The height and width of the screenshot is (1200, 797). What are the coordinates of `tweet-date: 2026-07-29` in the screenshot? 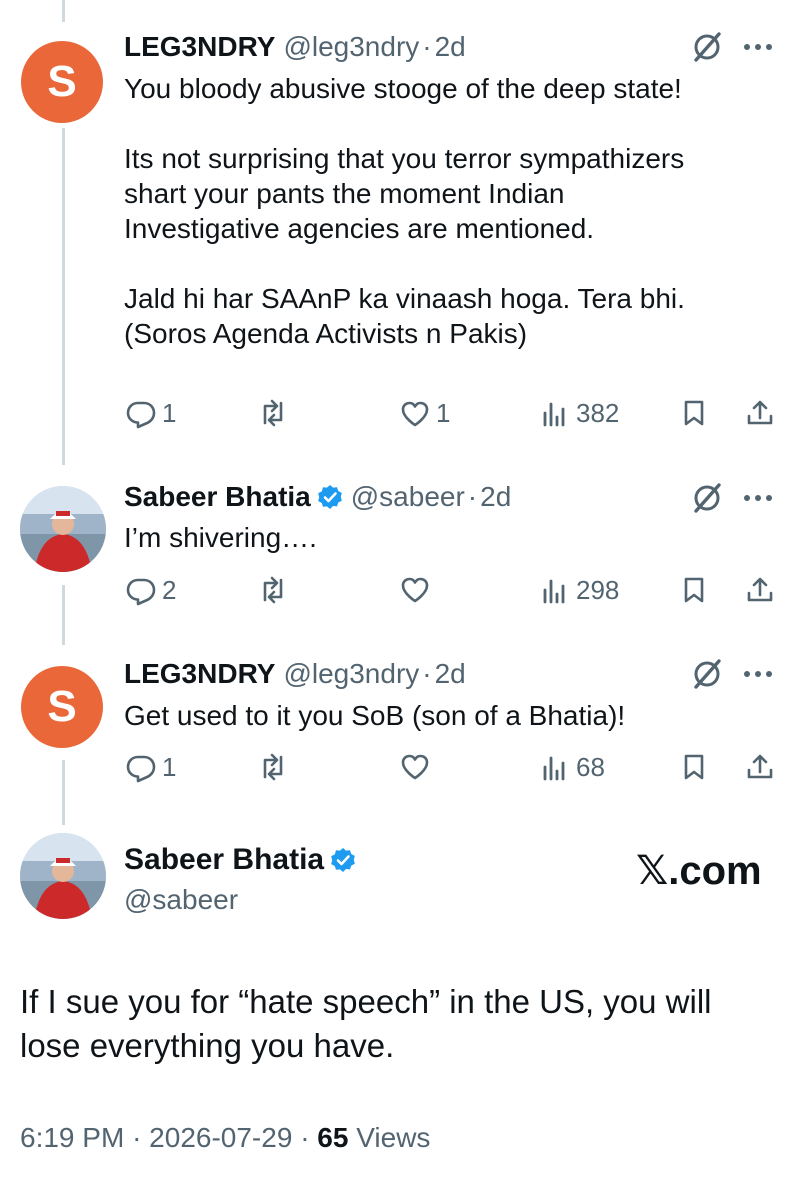 It's located at (220, 1137).